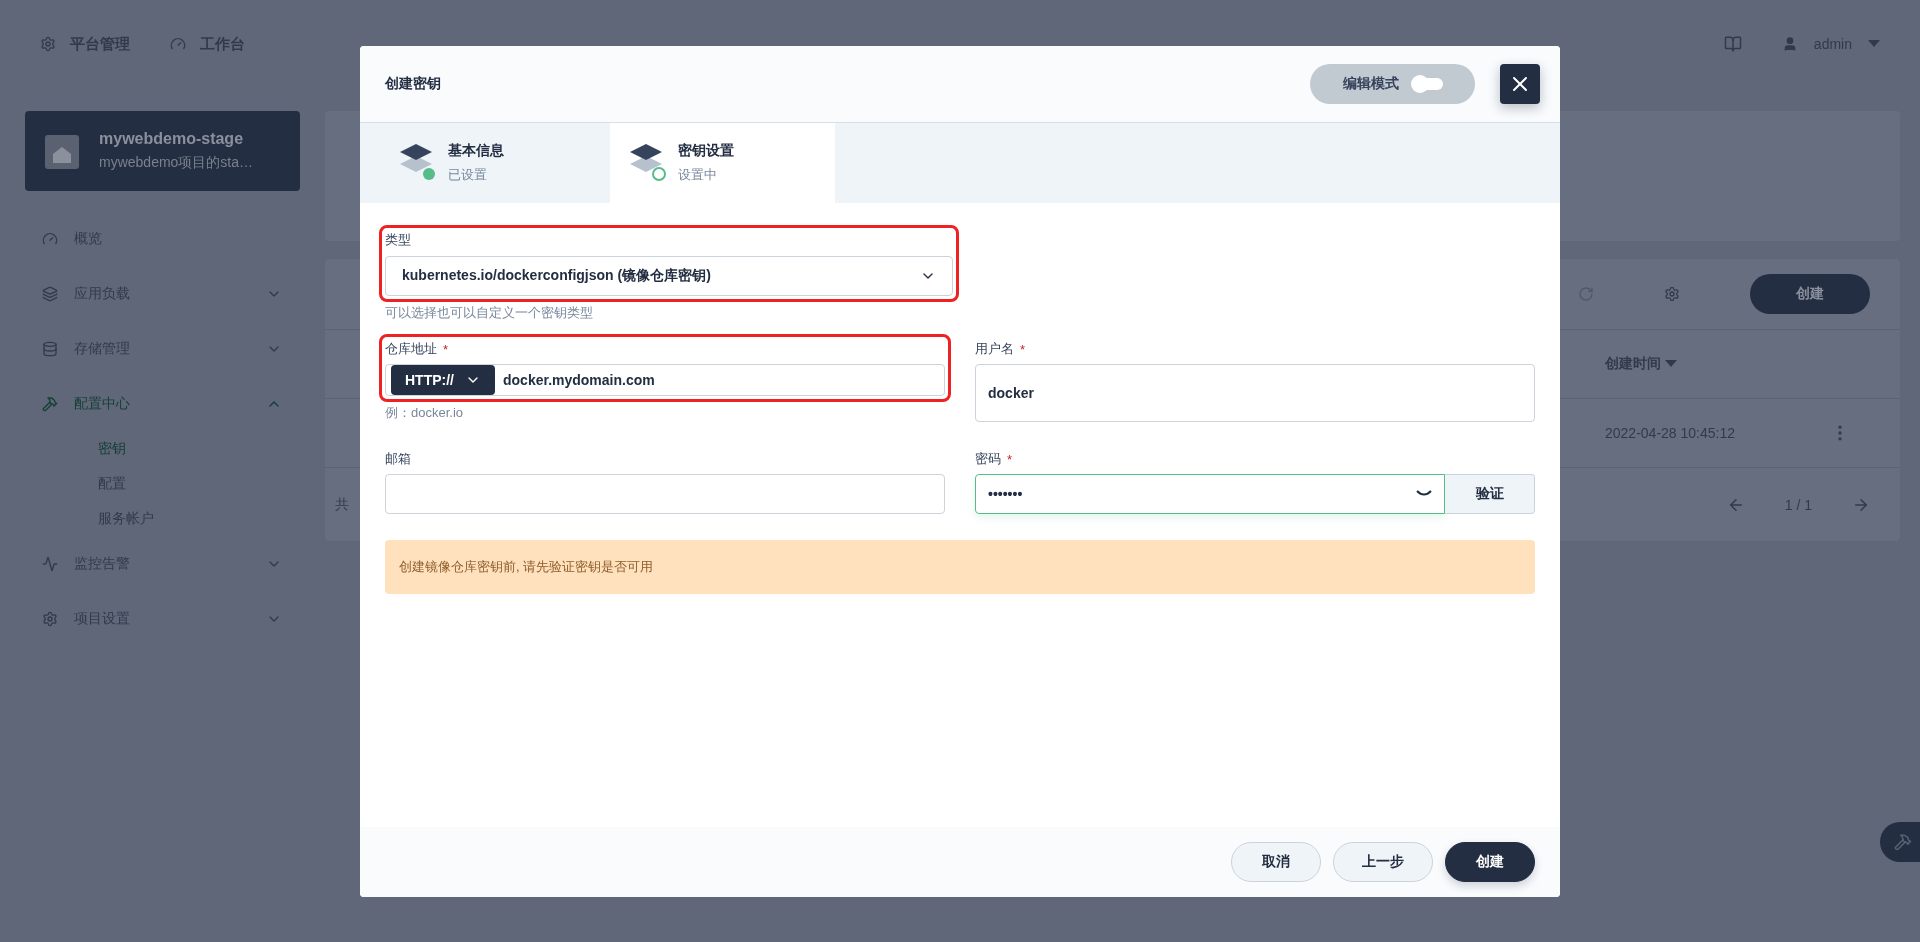 This screenshot has width=1920, height=942. I want to click on field-label: 密码, so click(988, 459).